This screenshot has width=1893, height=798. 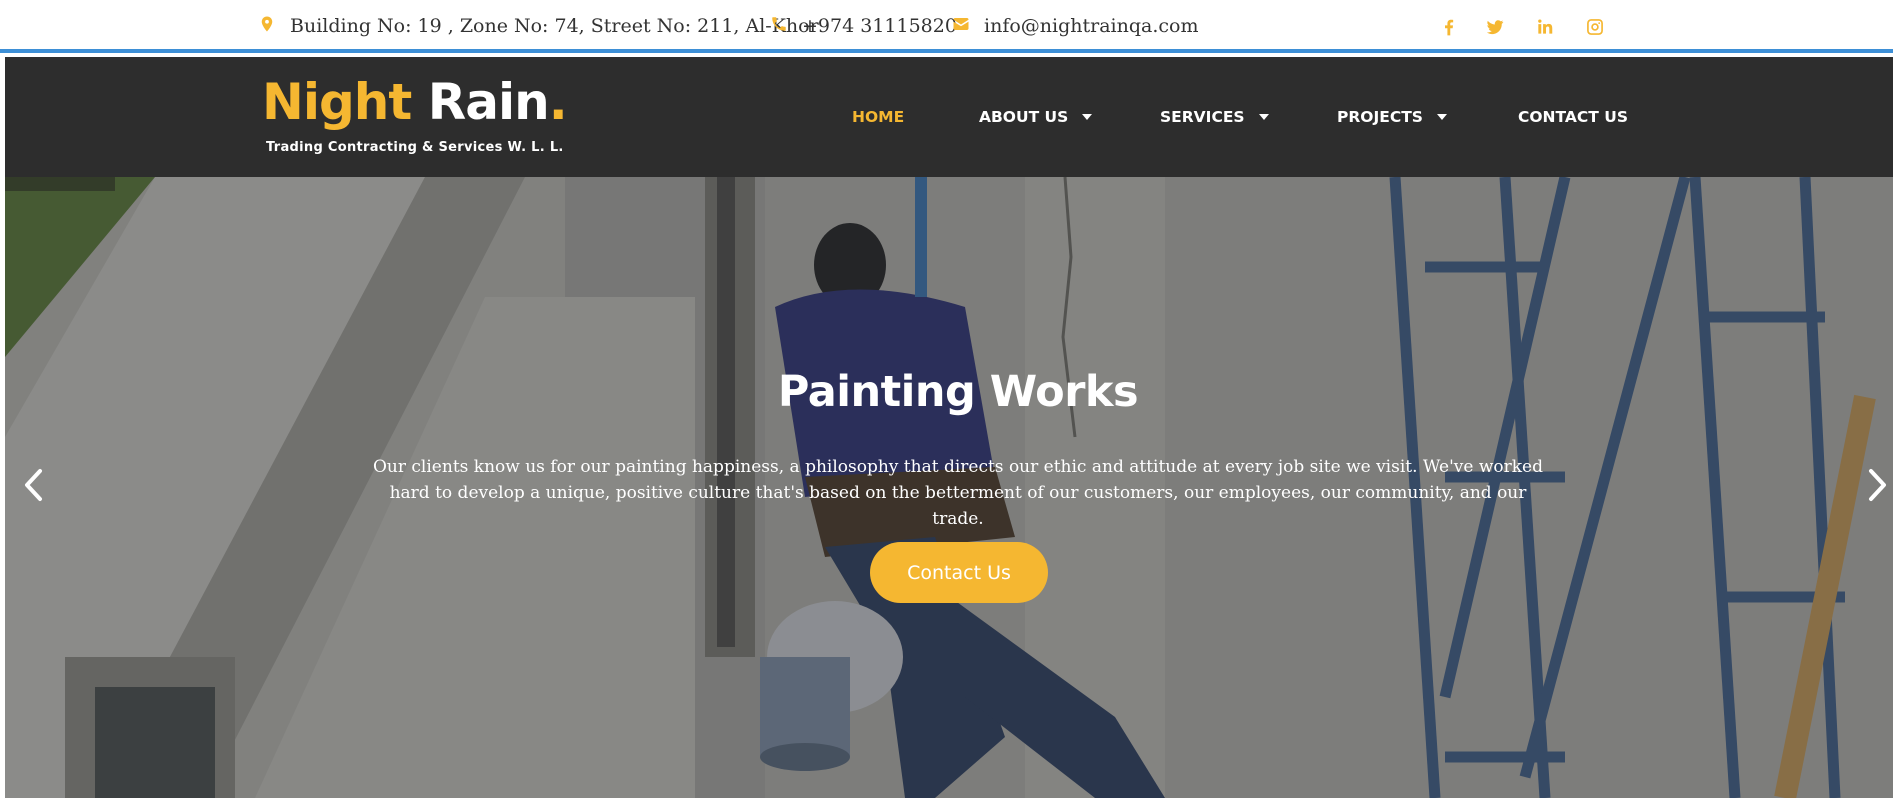 What do you see at coordinates (1380, 117) in the screenshot?
I see `nav-projects-label: PROJECTS` at bounding box center [1380, 117].